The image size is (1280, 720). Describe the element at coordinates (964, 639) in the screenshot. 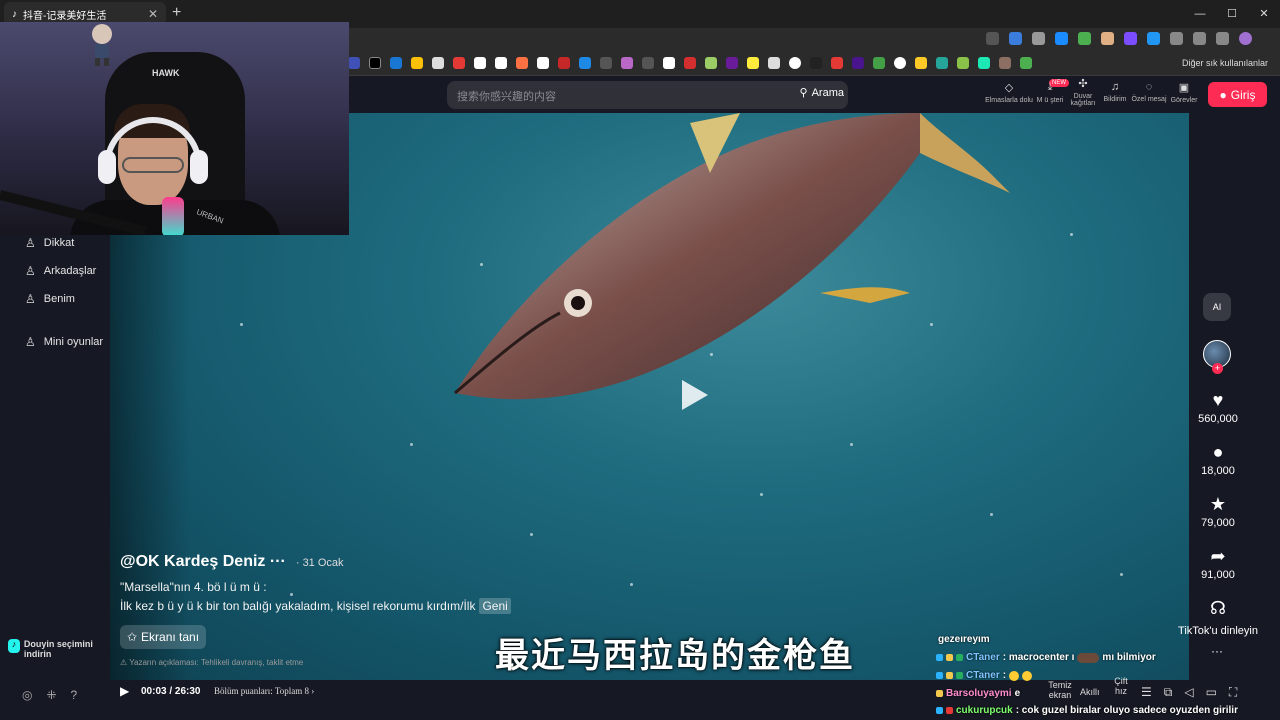

I see `chat-header: gezeıreyım` at that location.